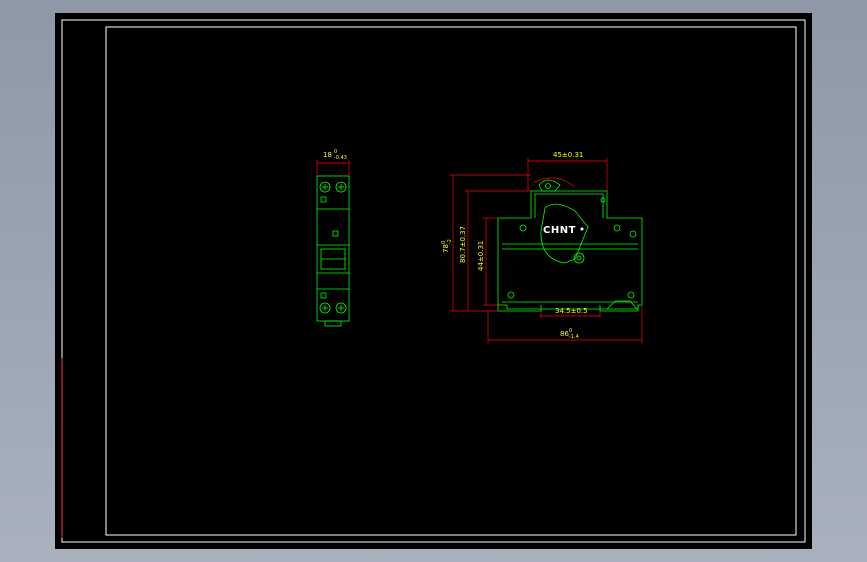 This screenshot has width=867, height=562. I want to click on height-80-label: 80.7±0.37, so click(463, 244).